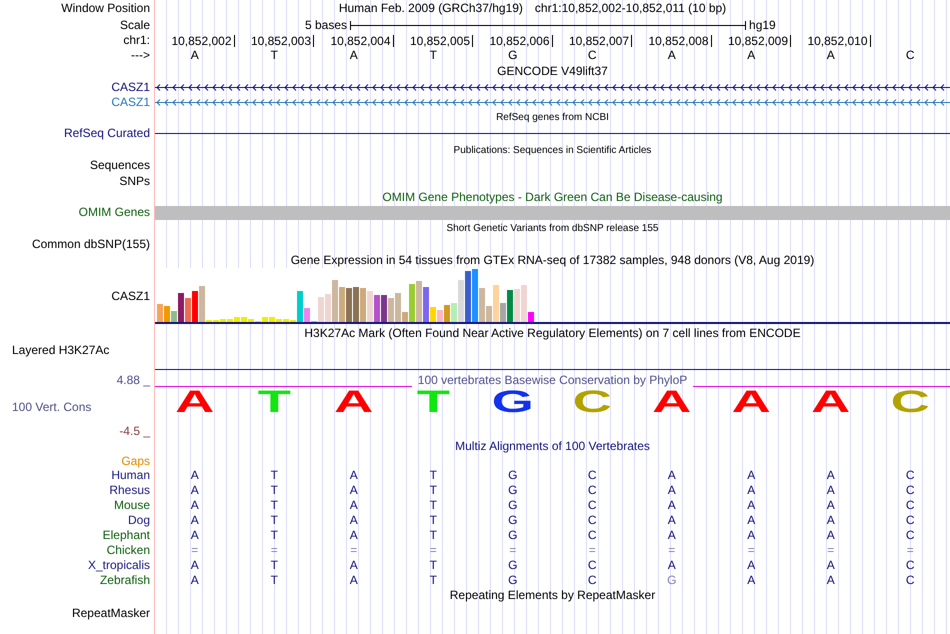 The image size is (950, 634). What do you see at coordinates (553, 595) in the screenshot?
I see `track-title: Repeating Elements by RepeatMasker` at bounding box center [553, 595].